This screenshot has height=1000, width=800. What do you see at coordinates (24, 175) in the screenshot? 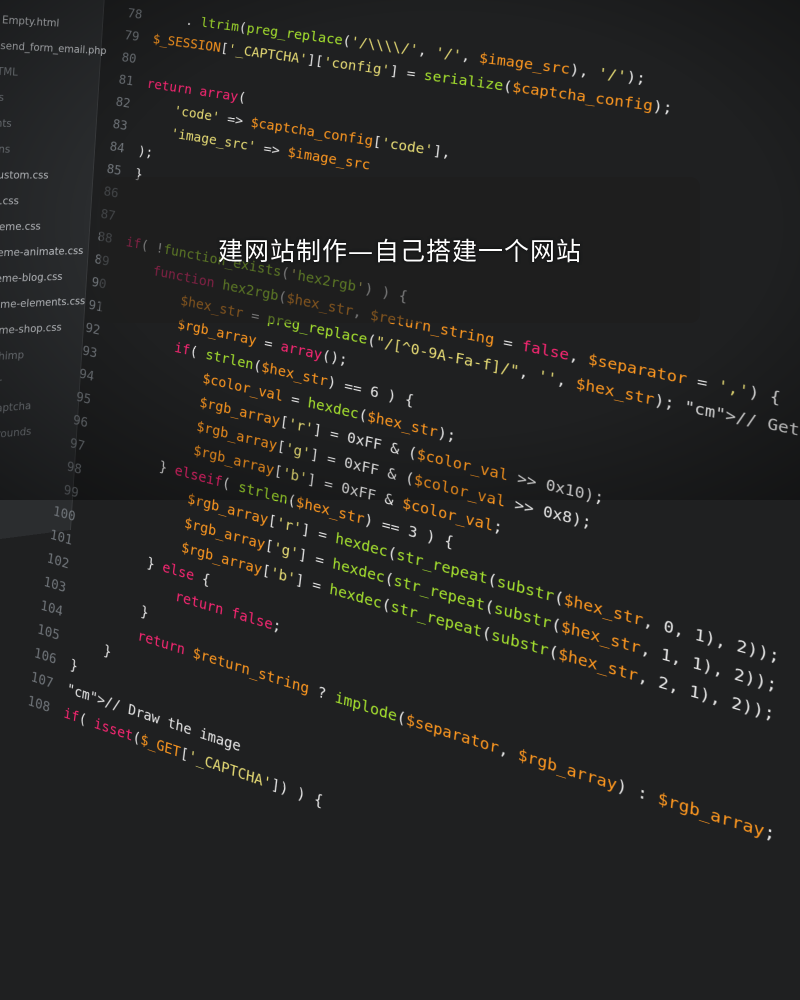
I see `sidebar-file-item: custom.css` at bounding box center [24, 175].